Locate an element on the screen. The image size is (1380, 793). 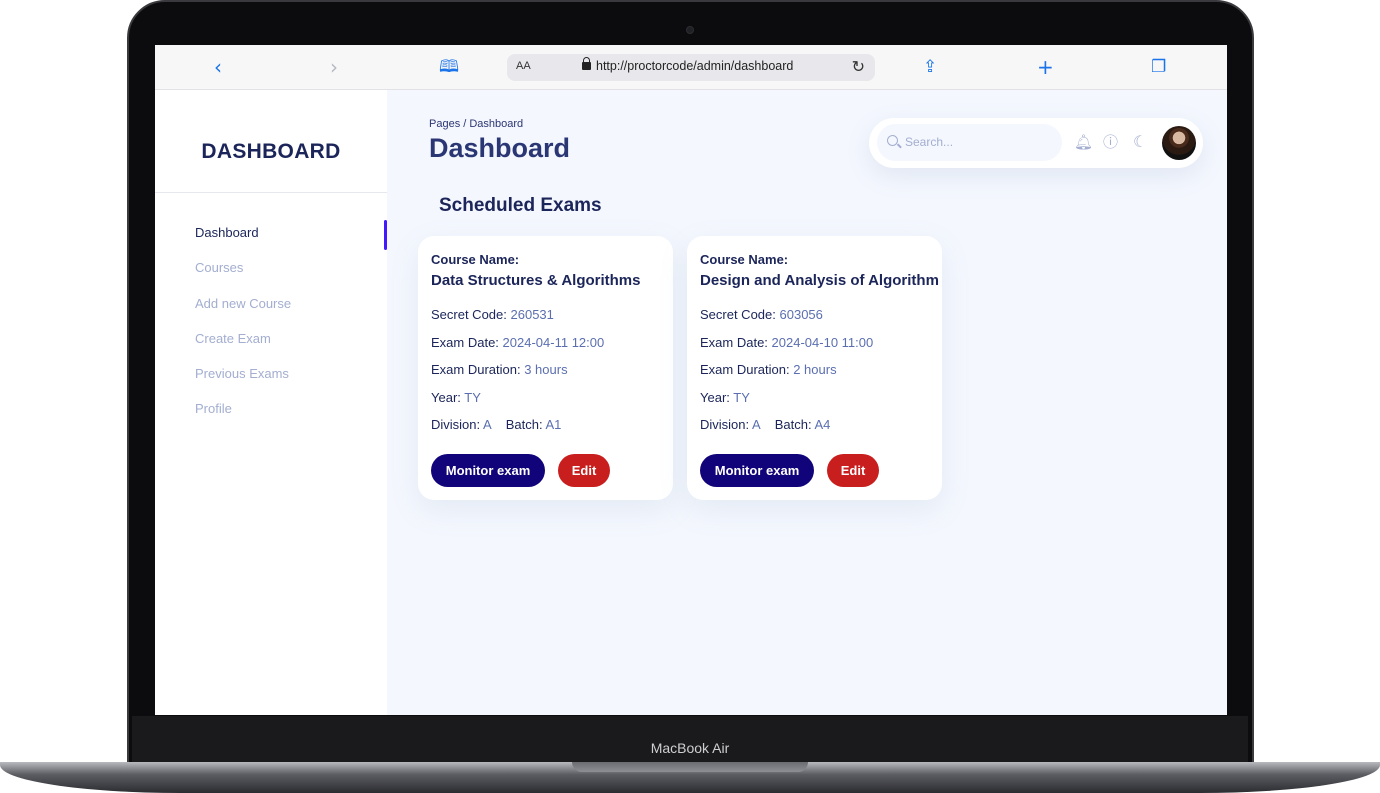
batch-value: A1 is located at coordinates (553, 424).